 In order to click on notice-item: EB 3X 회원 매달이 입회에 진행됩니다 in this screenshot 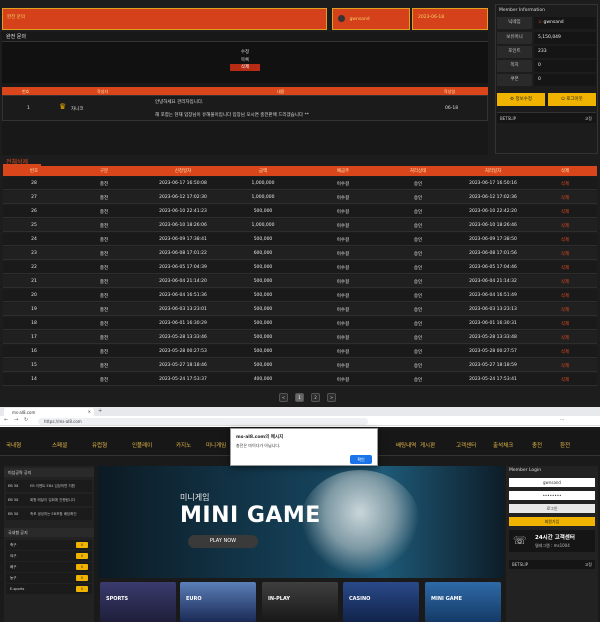, I will do `click(49, 500)`.